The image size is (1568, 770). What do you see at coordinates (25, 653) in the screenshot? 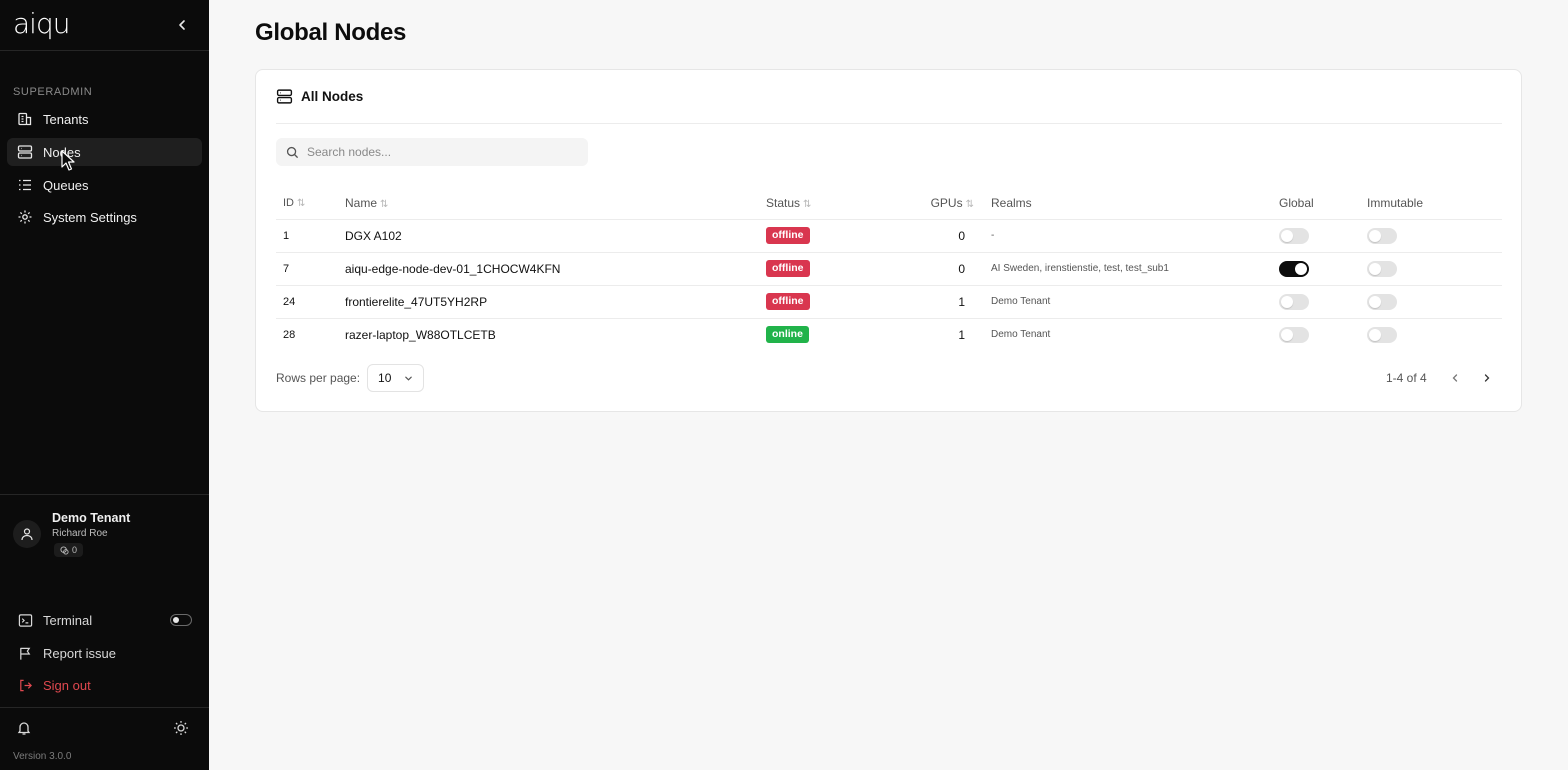
I see `flag-icon` at bounding box center [25, 653].